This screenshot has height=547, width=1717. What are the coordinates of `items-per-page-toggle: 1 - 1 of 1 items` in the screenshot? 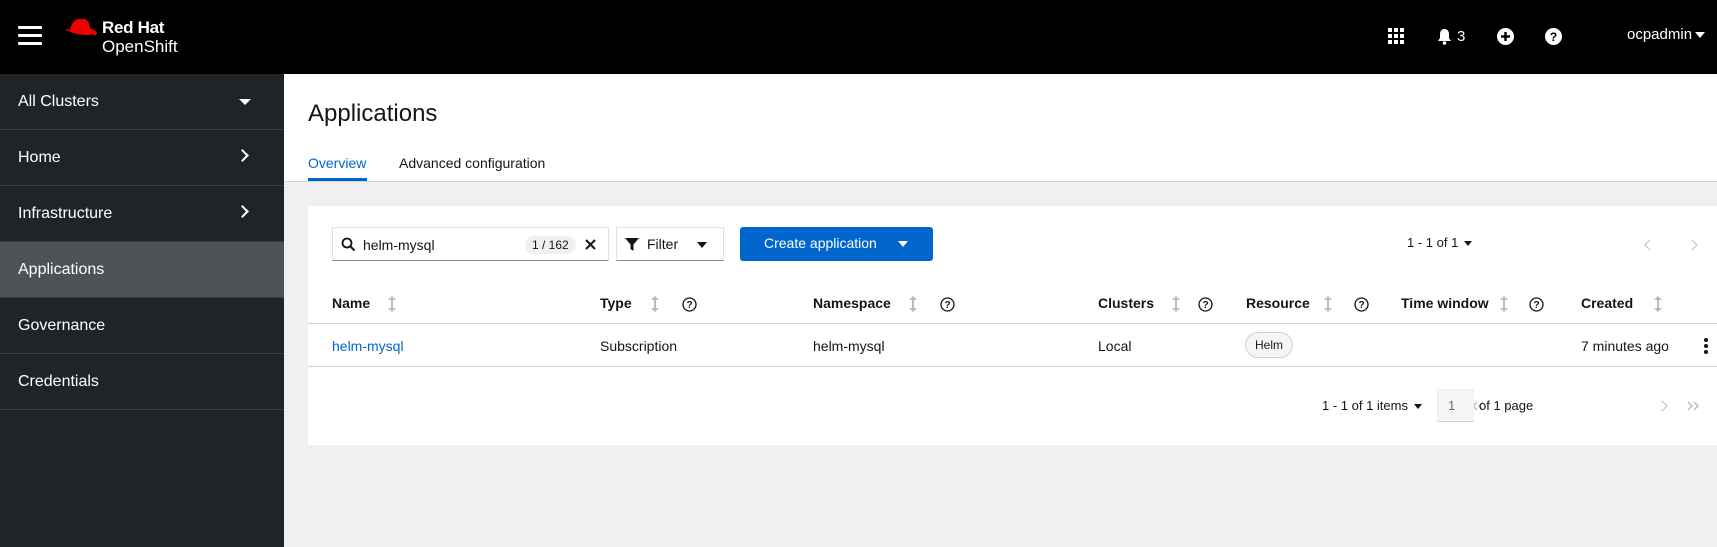 It's located at (1372, 405).